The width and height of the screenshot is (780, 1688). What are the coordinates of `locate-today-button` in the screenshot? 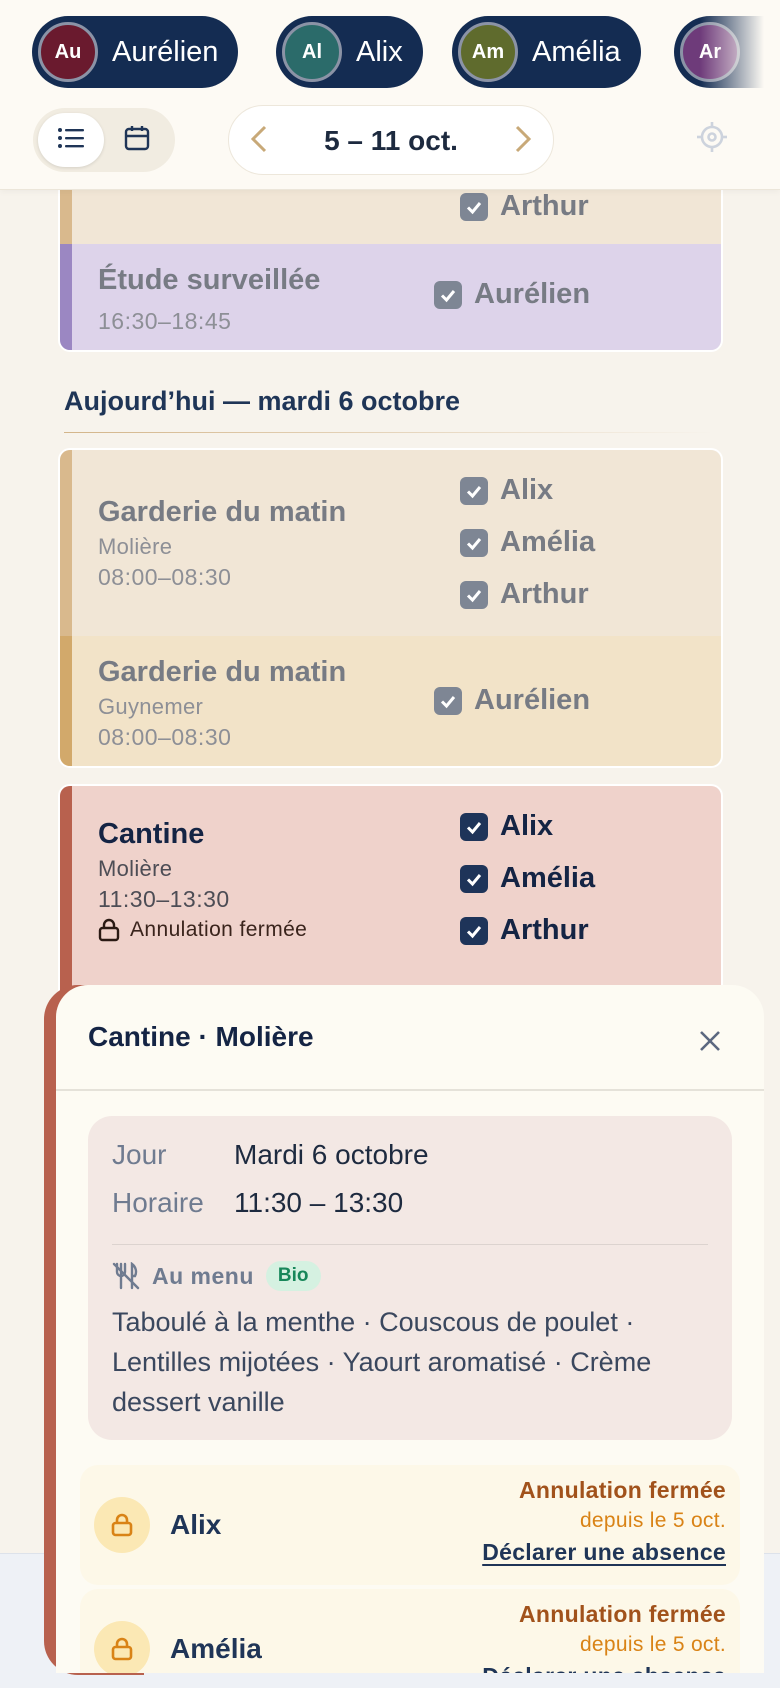 It's located at (712, 139).